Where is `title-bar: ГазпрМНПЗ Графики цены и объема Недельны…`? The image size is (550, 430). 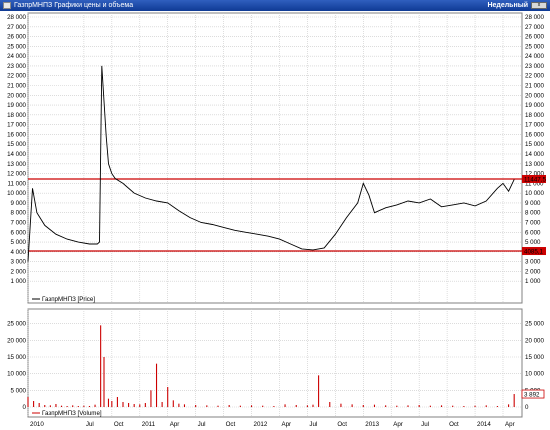
title-bar: ГазпрМНПЗ Графики цены и объема Недельны… is located at coordinates (275, 5).